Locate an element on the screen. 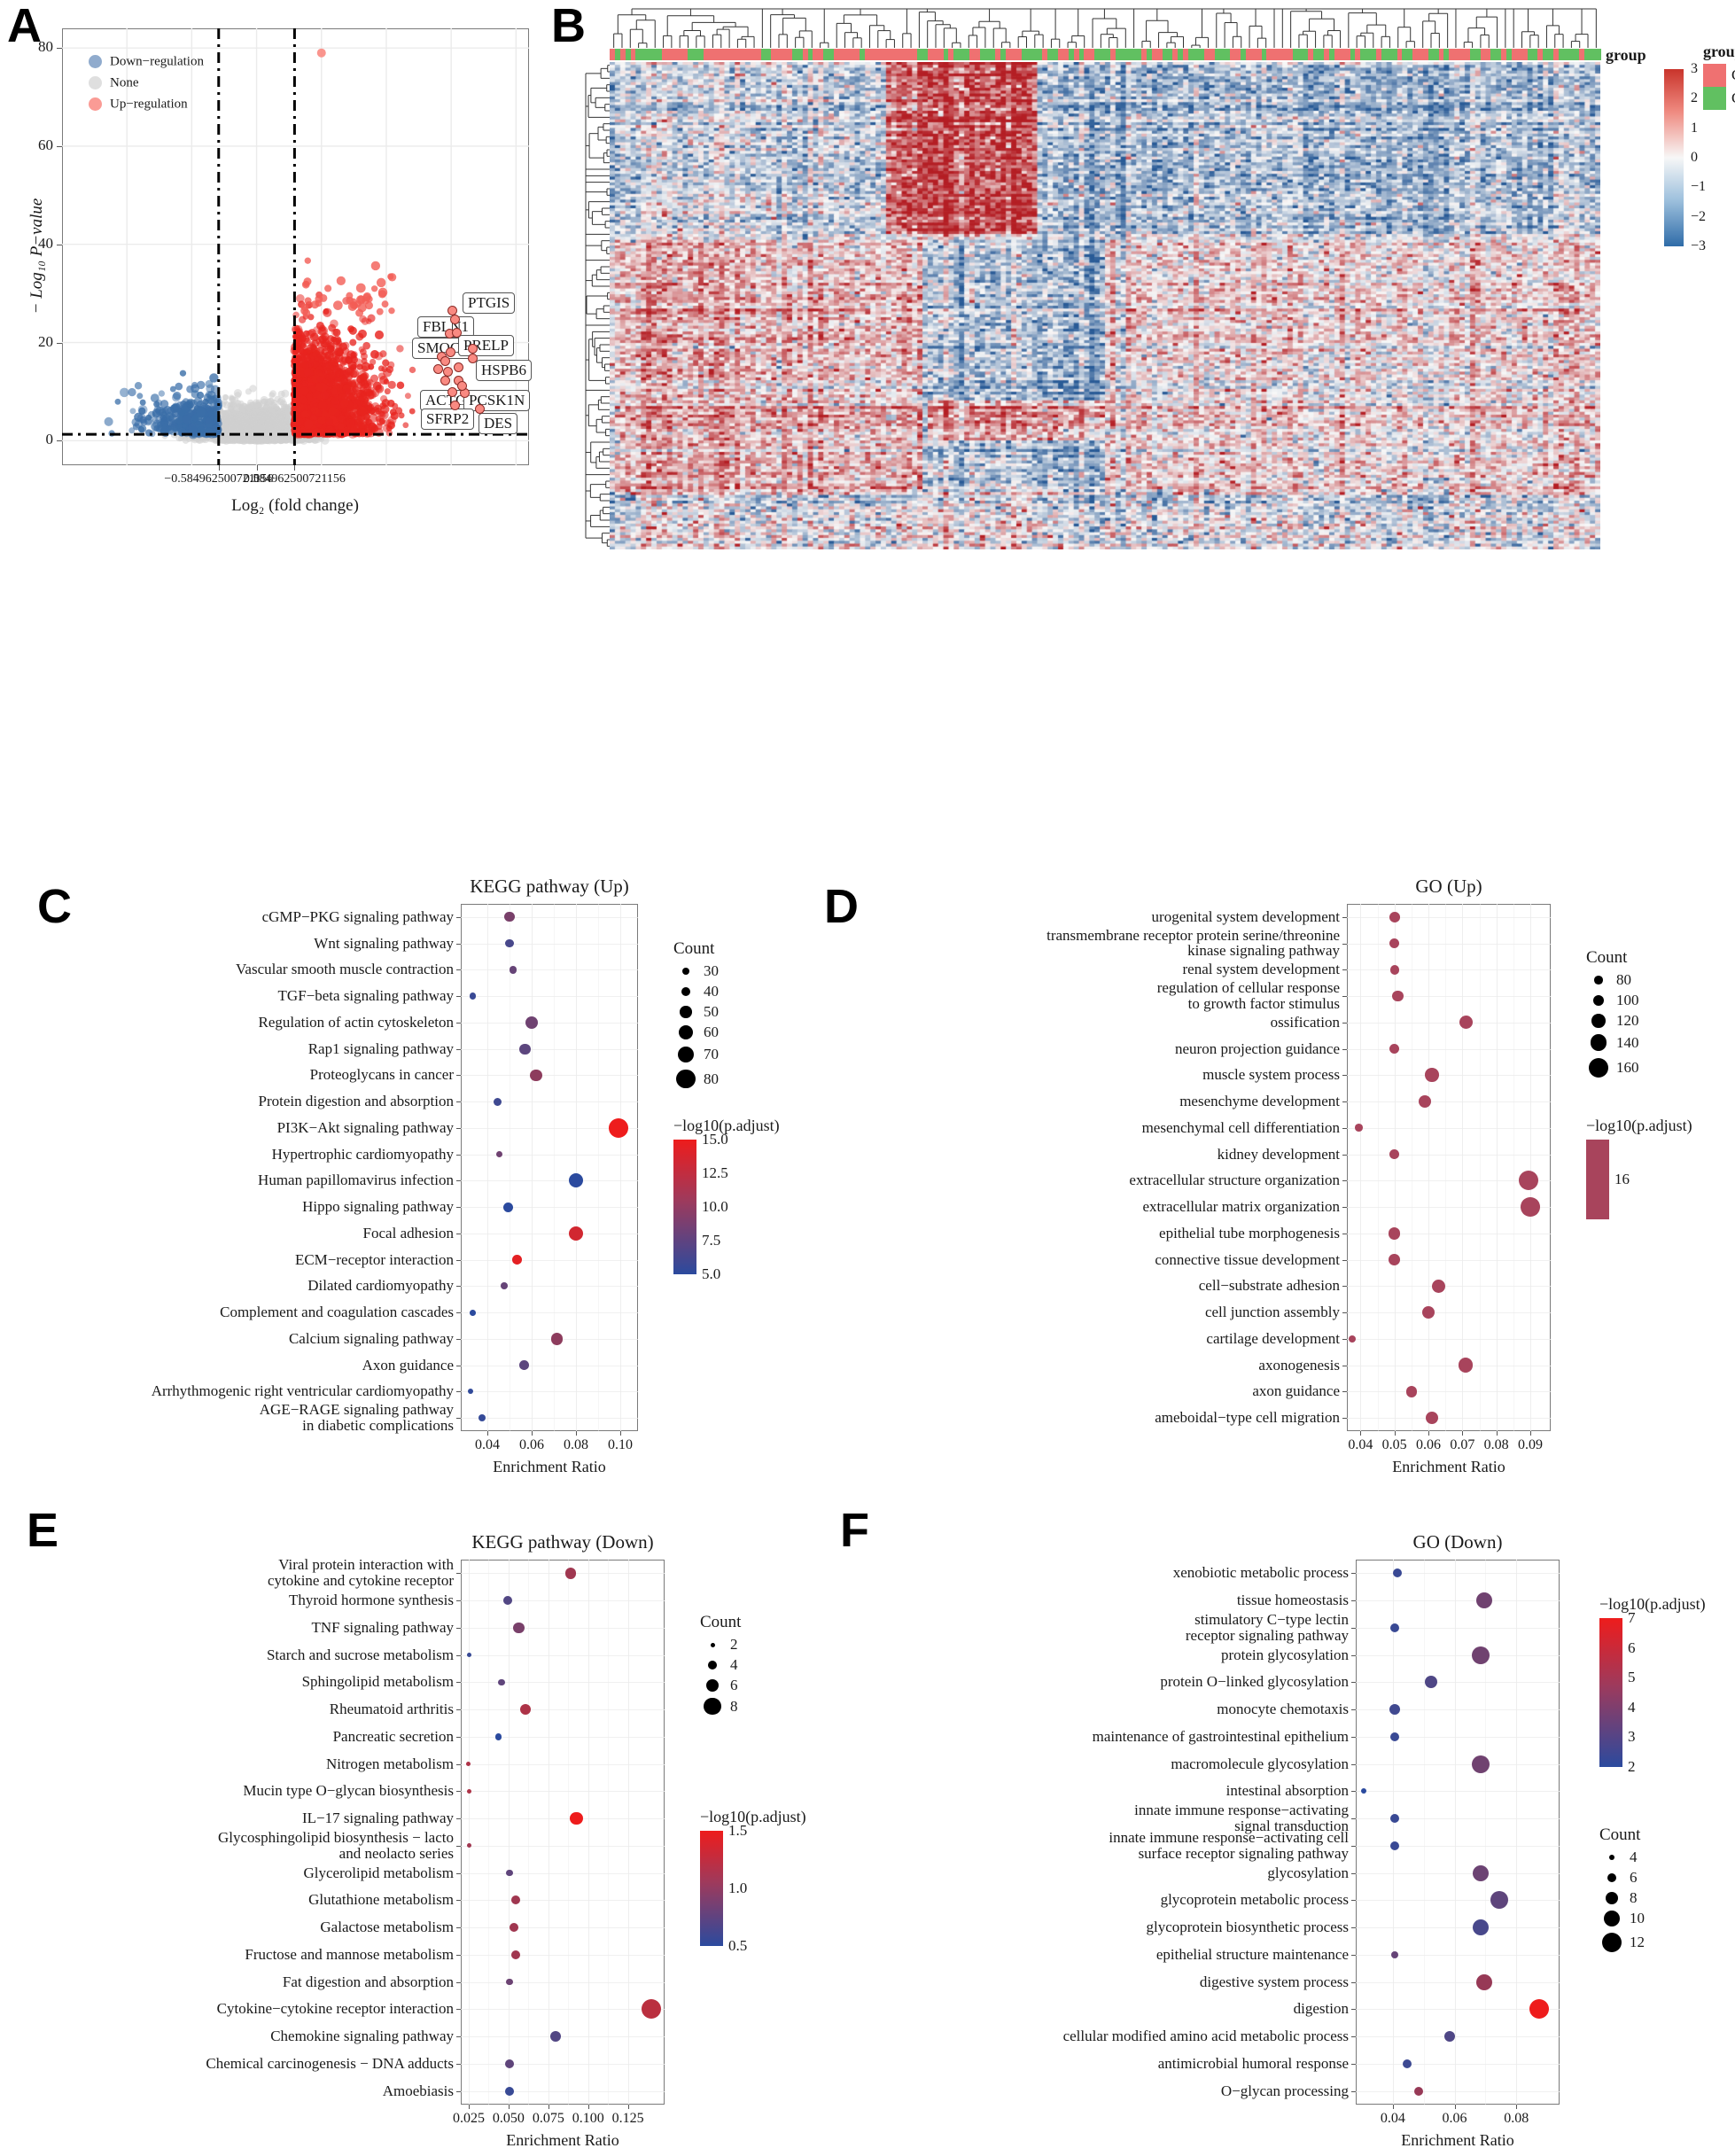 The height and width of the screenshot is (2156, 1735). category-label: ECM−receptor interaction is located at coordinates (374, 1259).